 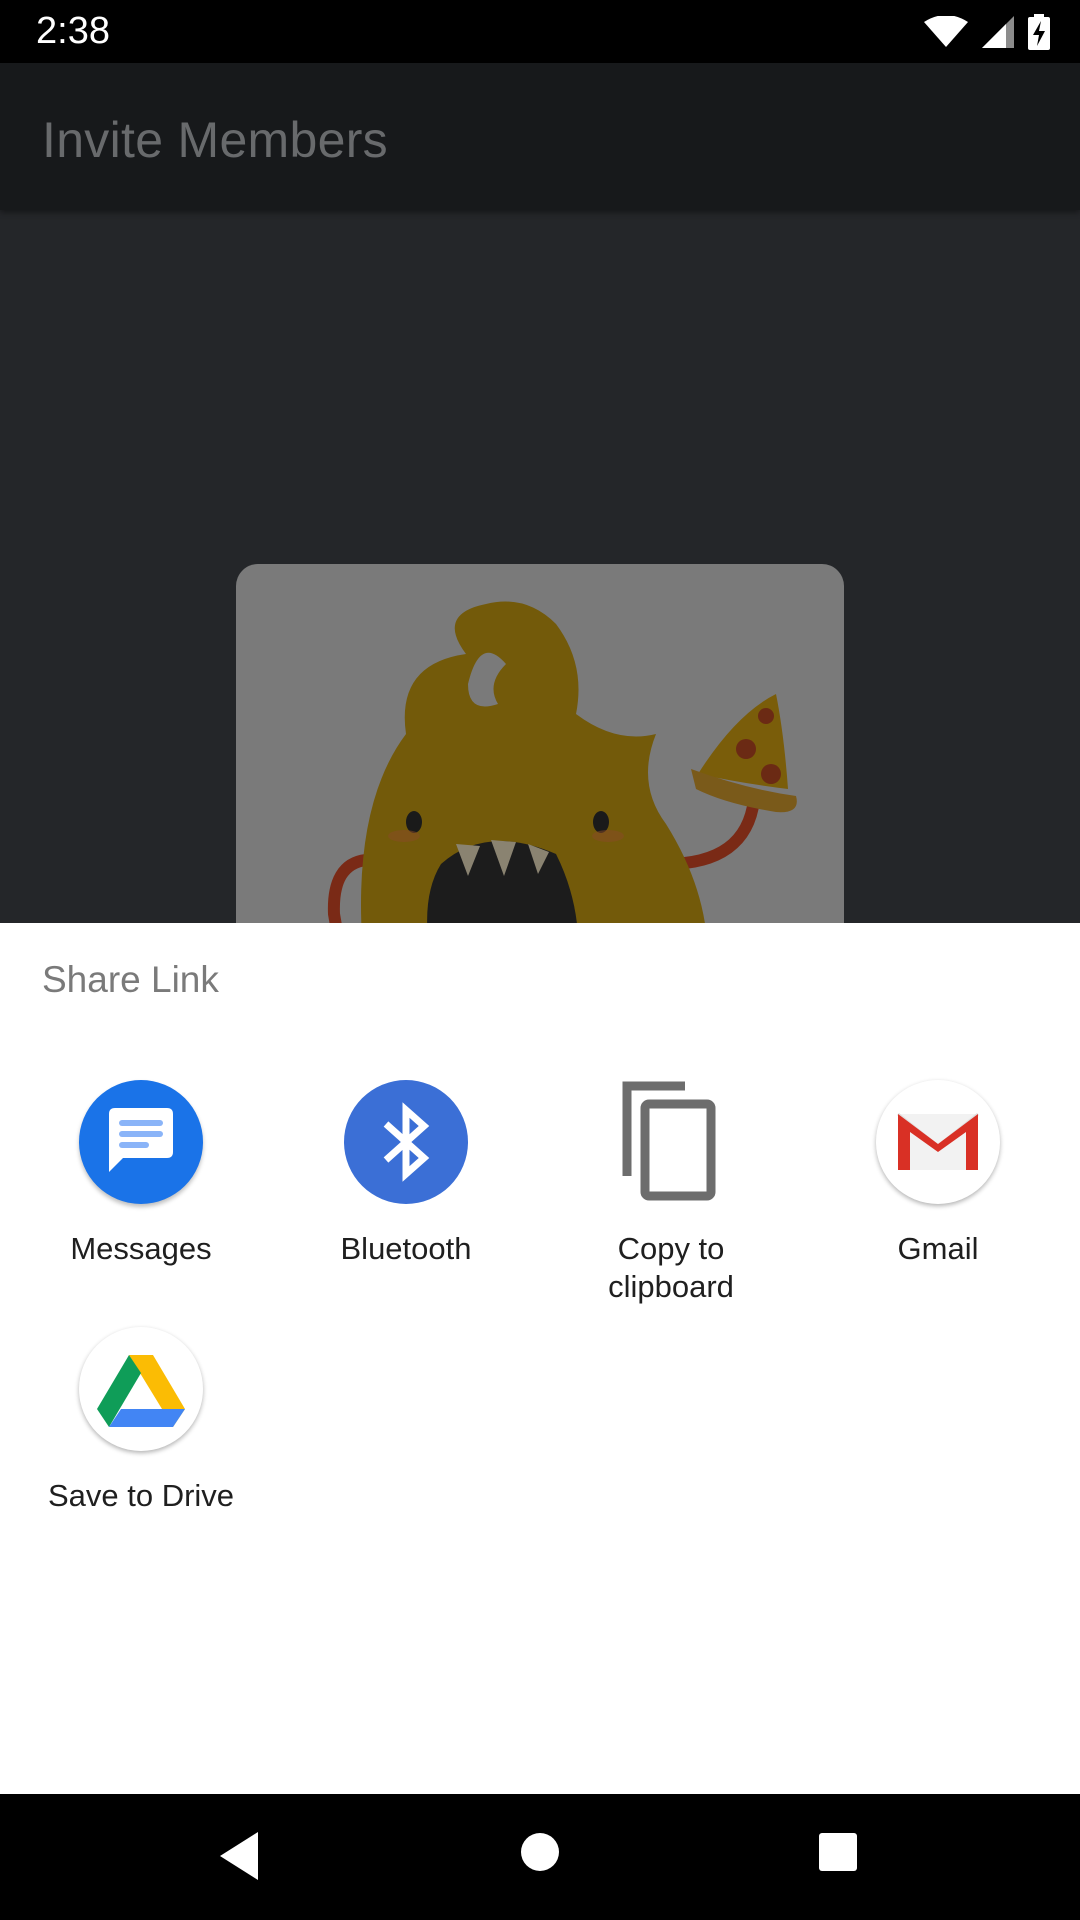 What do you see at coordinates (73, 31) in the screenshot?
I see `status-time: 2:38` at bounding box center [73, 31].